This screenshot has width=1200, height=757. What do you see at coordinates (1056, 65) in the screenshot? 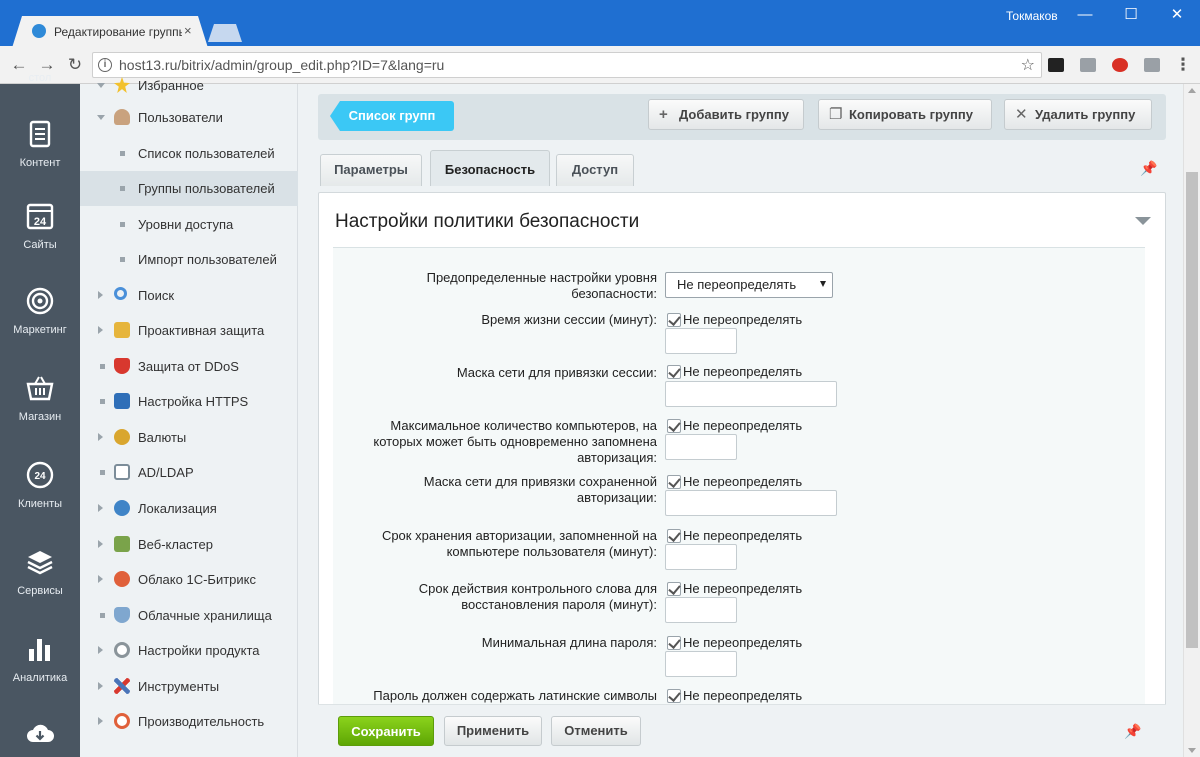
I see `incognito-extension-icon` at bounding box center [1056, 65].